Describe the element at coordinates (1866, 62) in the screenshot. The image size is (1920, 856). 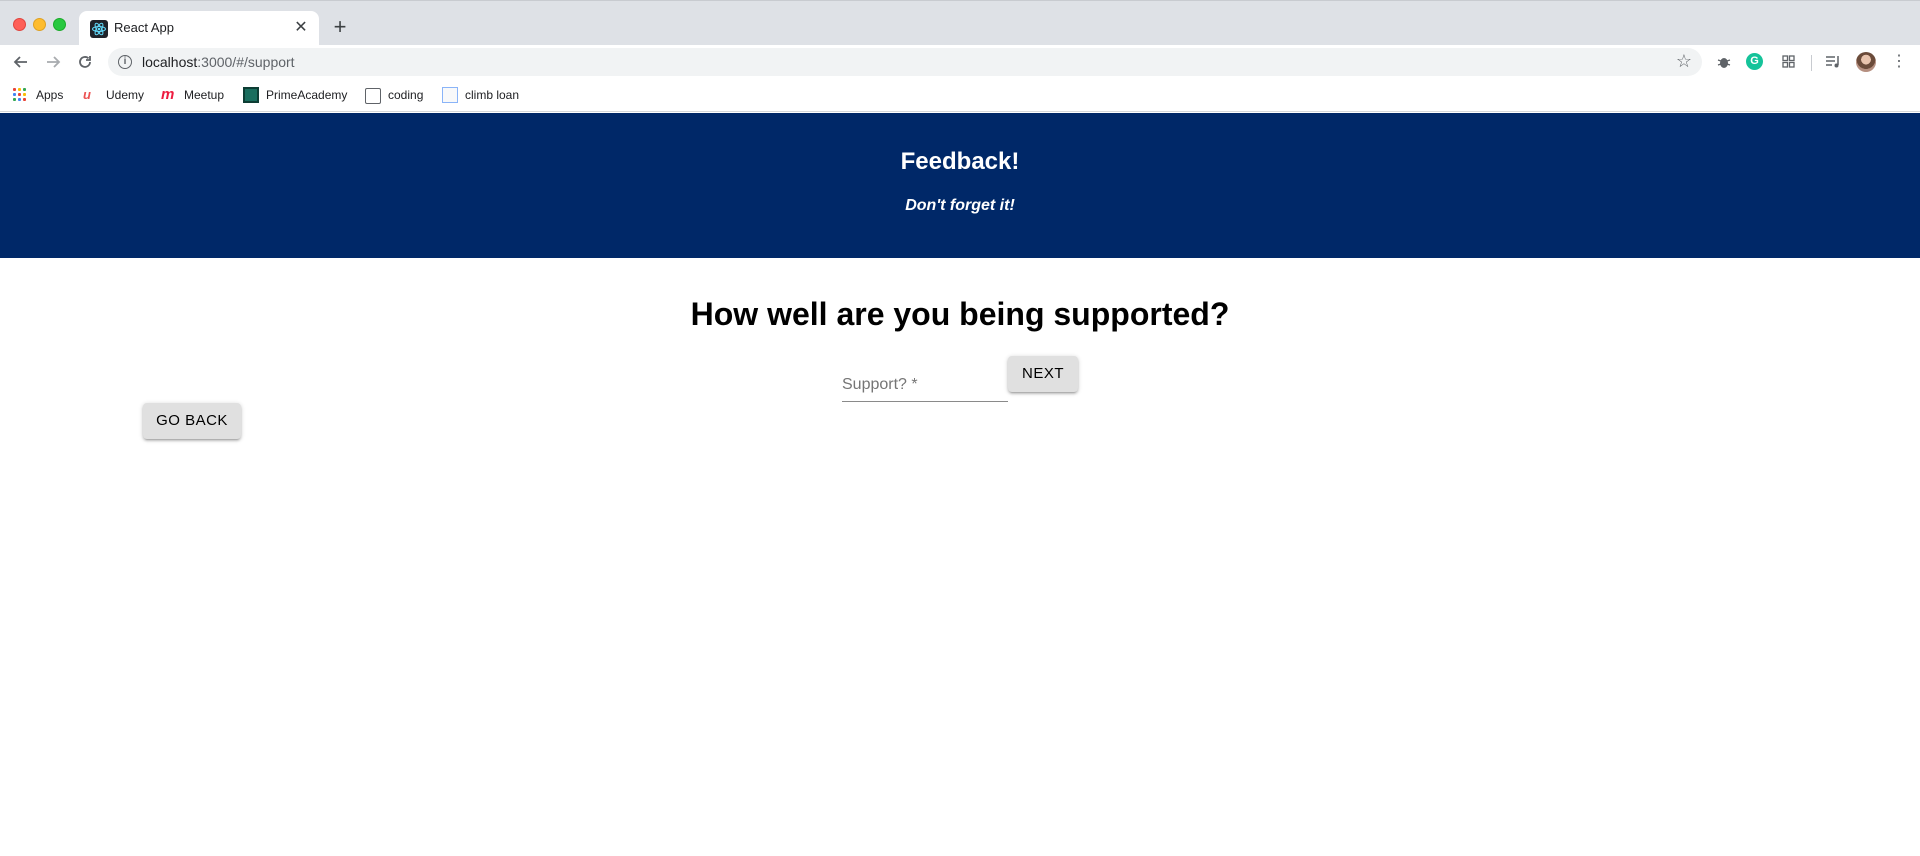
I see `profile-avatar` at that location.